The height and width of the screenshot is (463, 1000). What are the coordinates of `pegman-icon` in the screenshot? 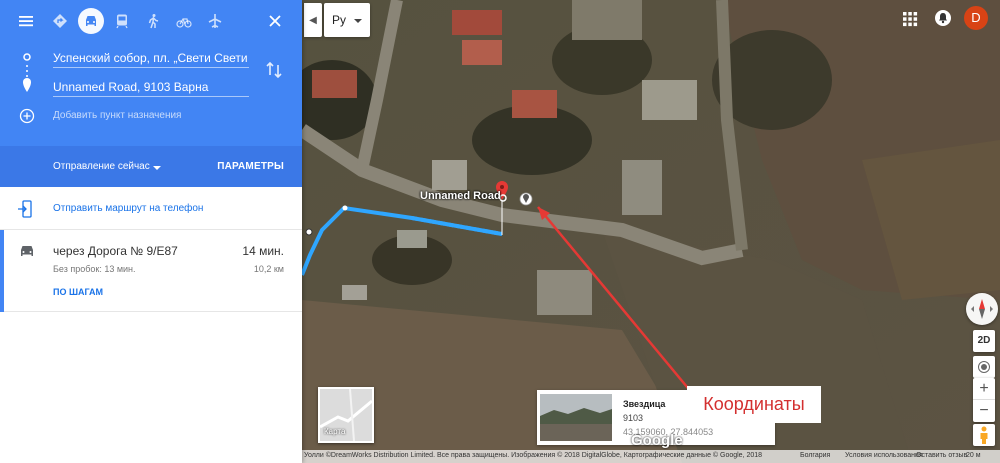 It's located at (984, 435).